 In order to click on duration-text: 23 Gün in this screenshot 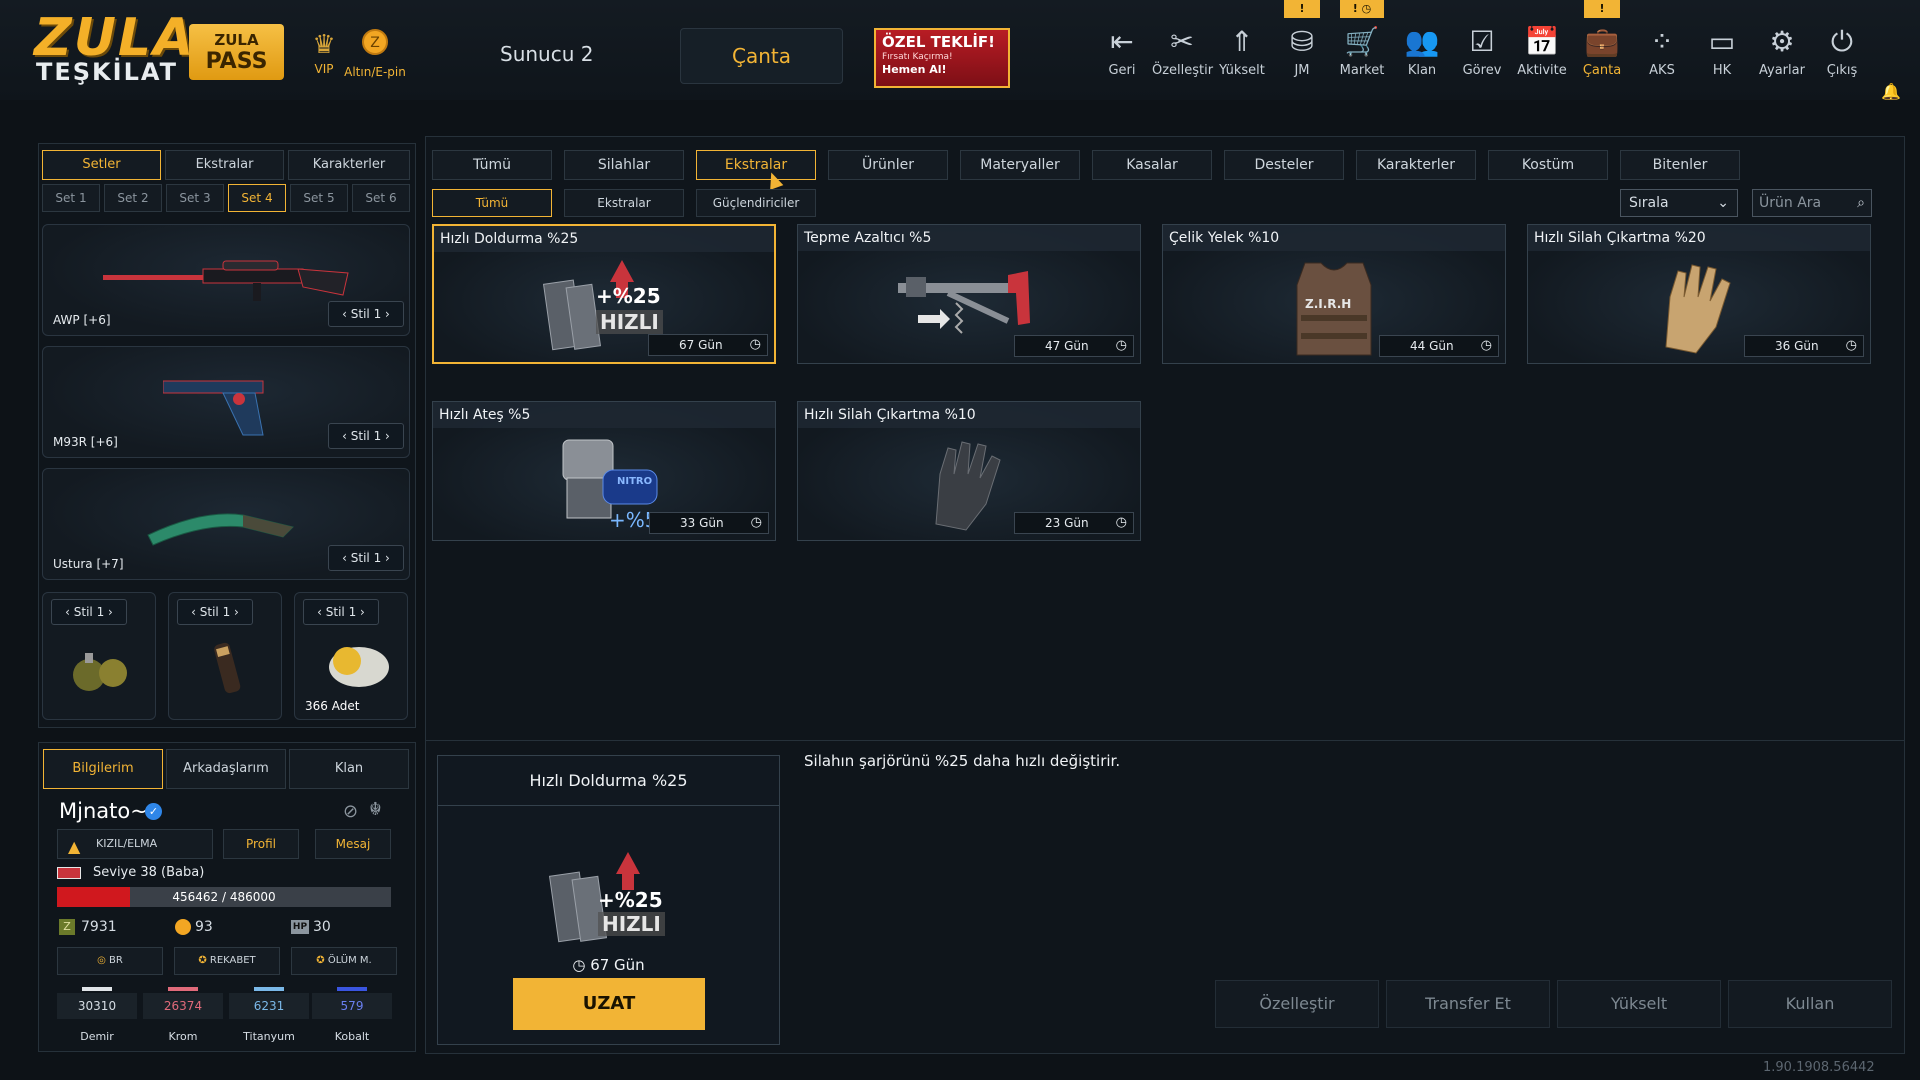, I will do `click(1067, 523)`.